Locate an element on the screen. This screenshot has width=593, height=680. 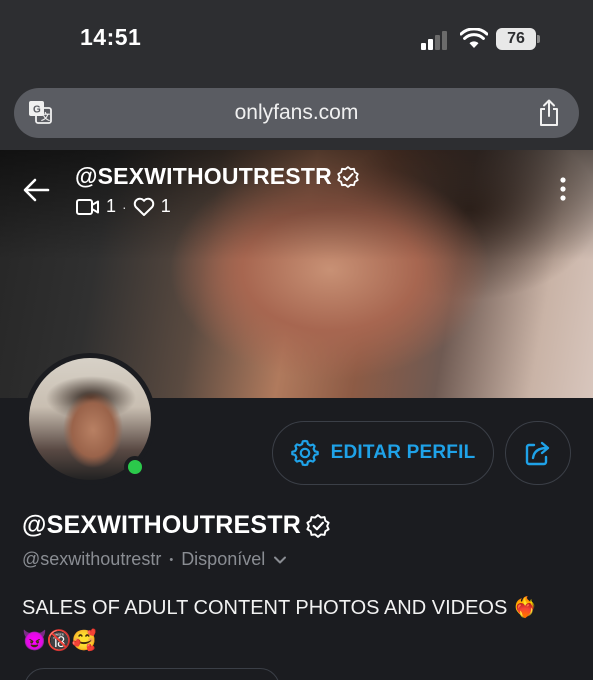
profile-subline: @sexwithoutrestr • Disponível is located at coordinates (154, 559).